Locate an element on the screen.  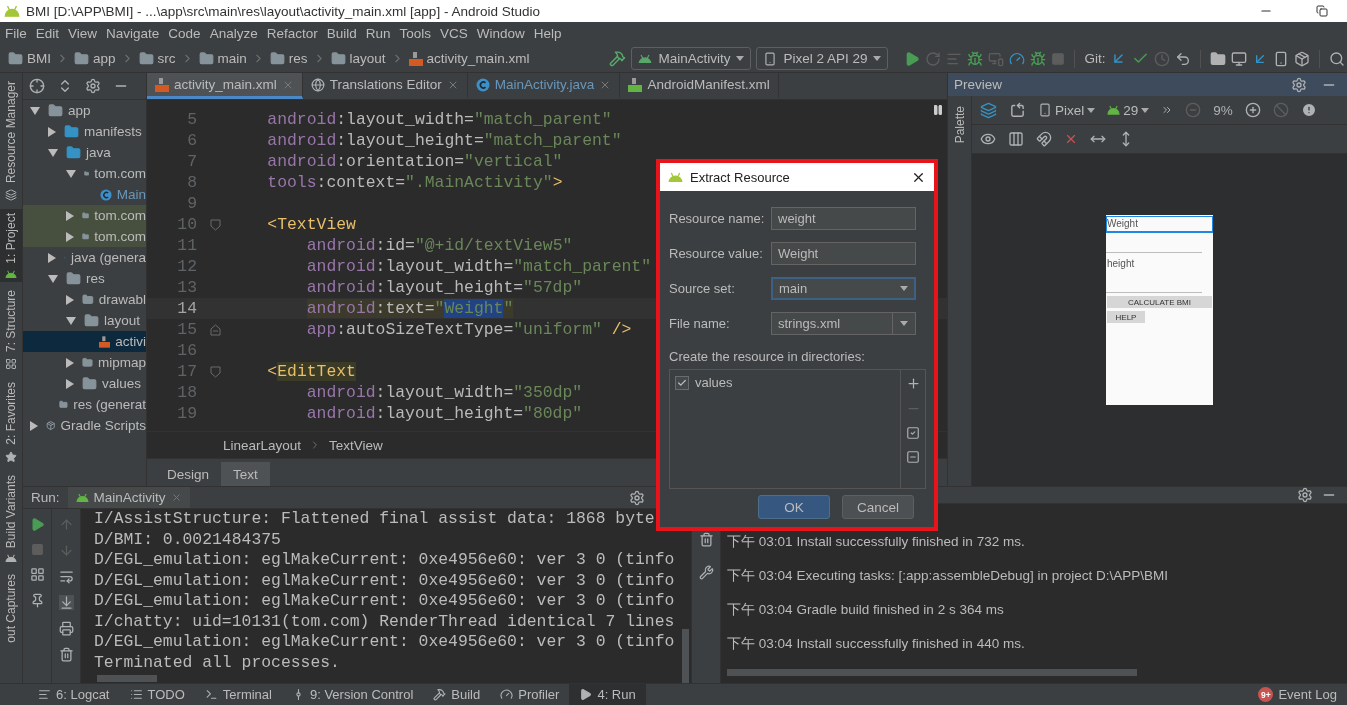
menu-item: Window is located at coordinates (500, 33).